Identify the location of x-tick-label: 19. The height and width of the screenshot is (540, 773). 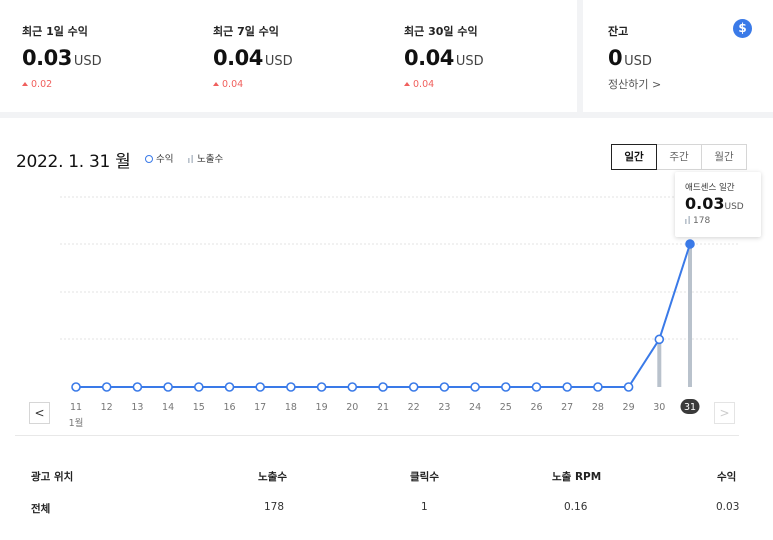
(322, 407).